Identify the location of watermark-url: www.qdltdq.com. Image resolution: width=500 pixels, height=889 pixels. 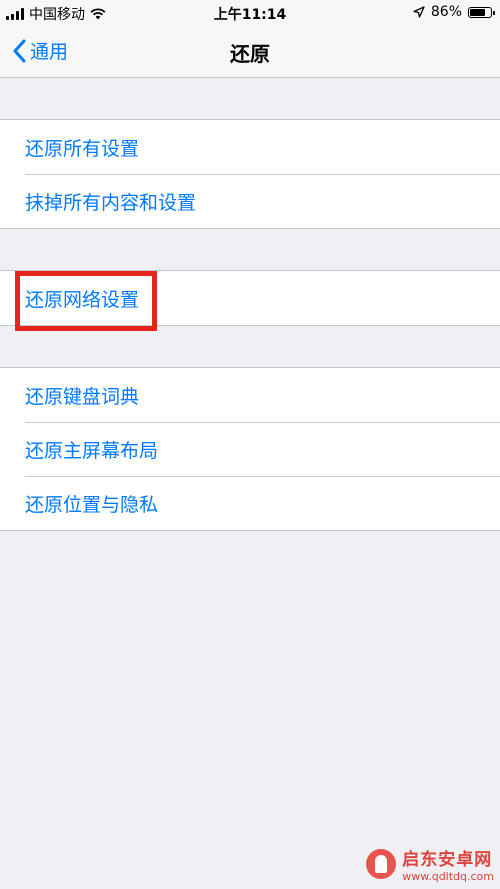
(448, 876).